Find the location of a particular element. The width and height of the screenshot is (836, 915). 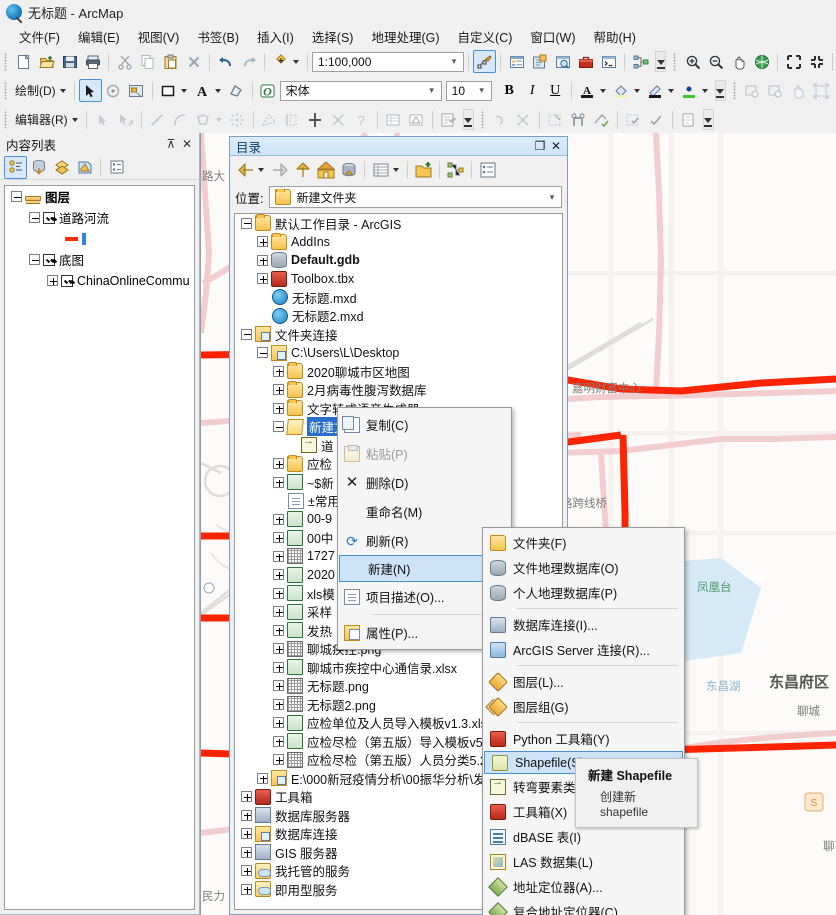

editor-toolbar-icon is located at coordinates (484, 61).